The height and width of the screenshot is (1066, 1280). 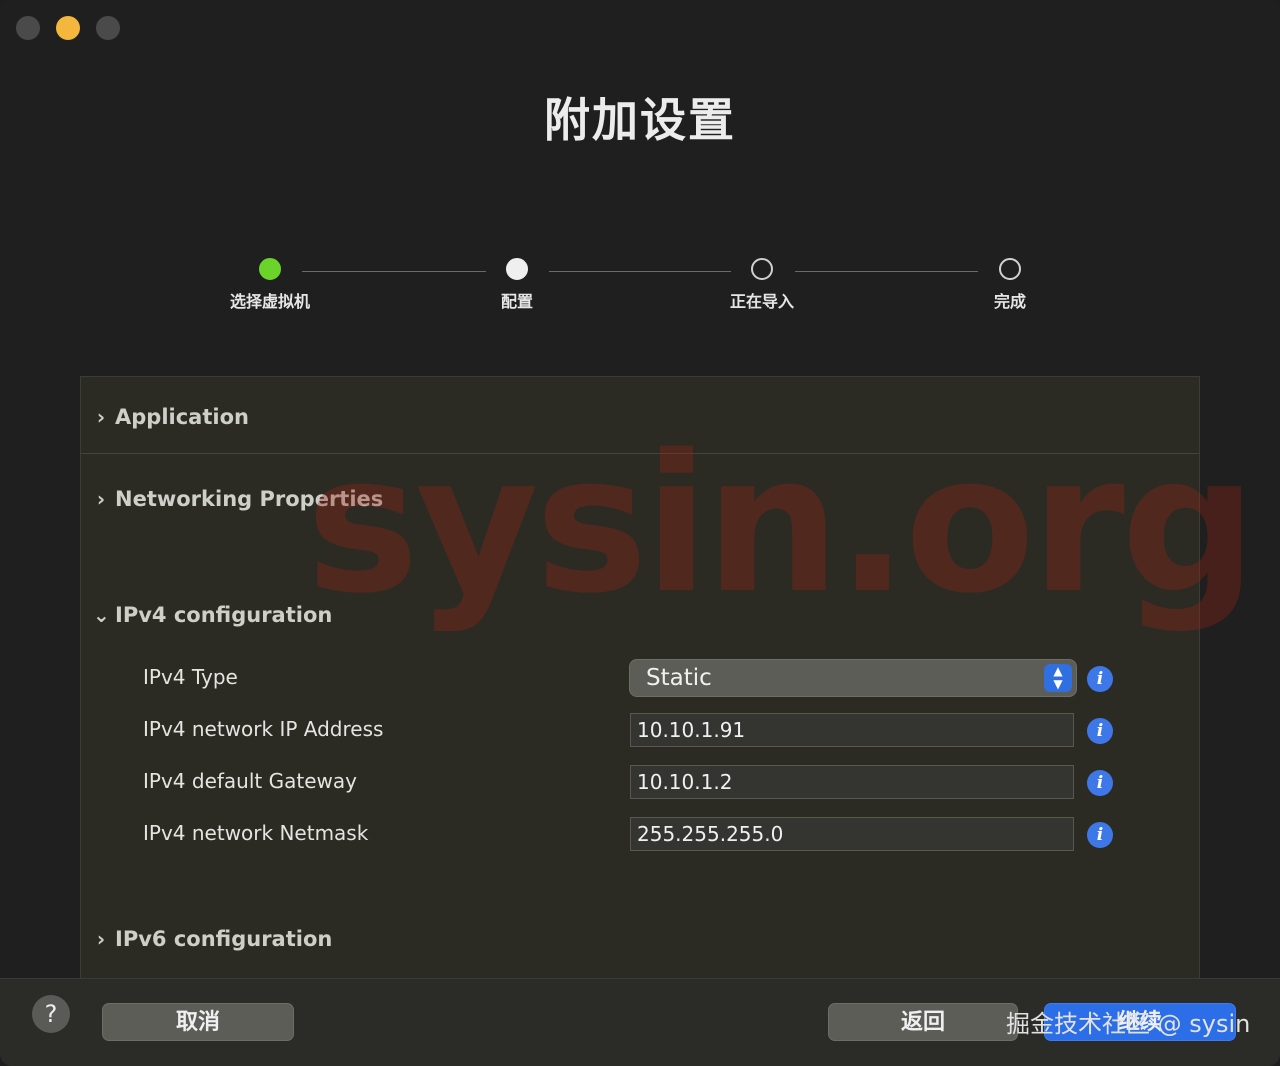 I want to click on ipv4-gateway-label: IPv4 default Gateway, so click(x=250, y=781).